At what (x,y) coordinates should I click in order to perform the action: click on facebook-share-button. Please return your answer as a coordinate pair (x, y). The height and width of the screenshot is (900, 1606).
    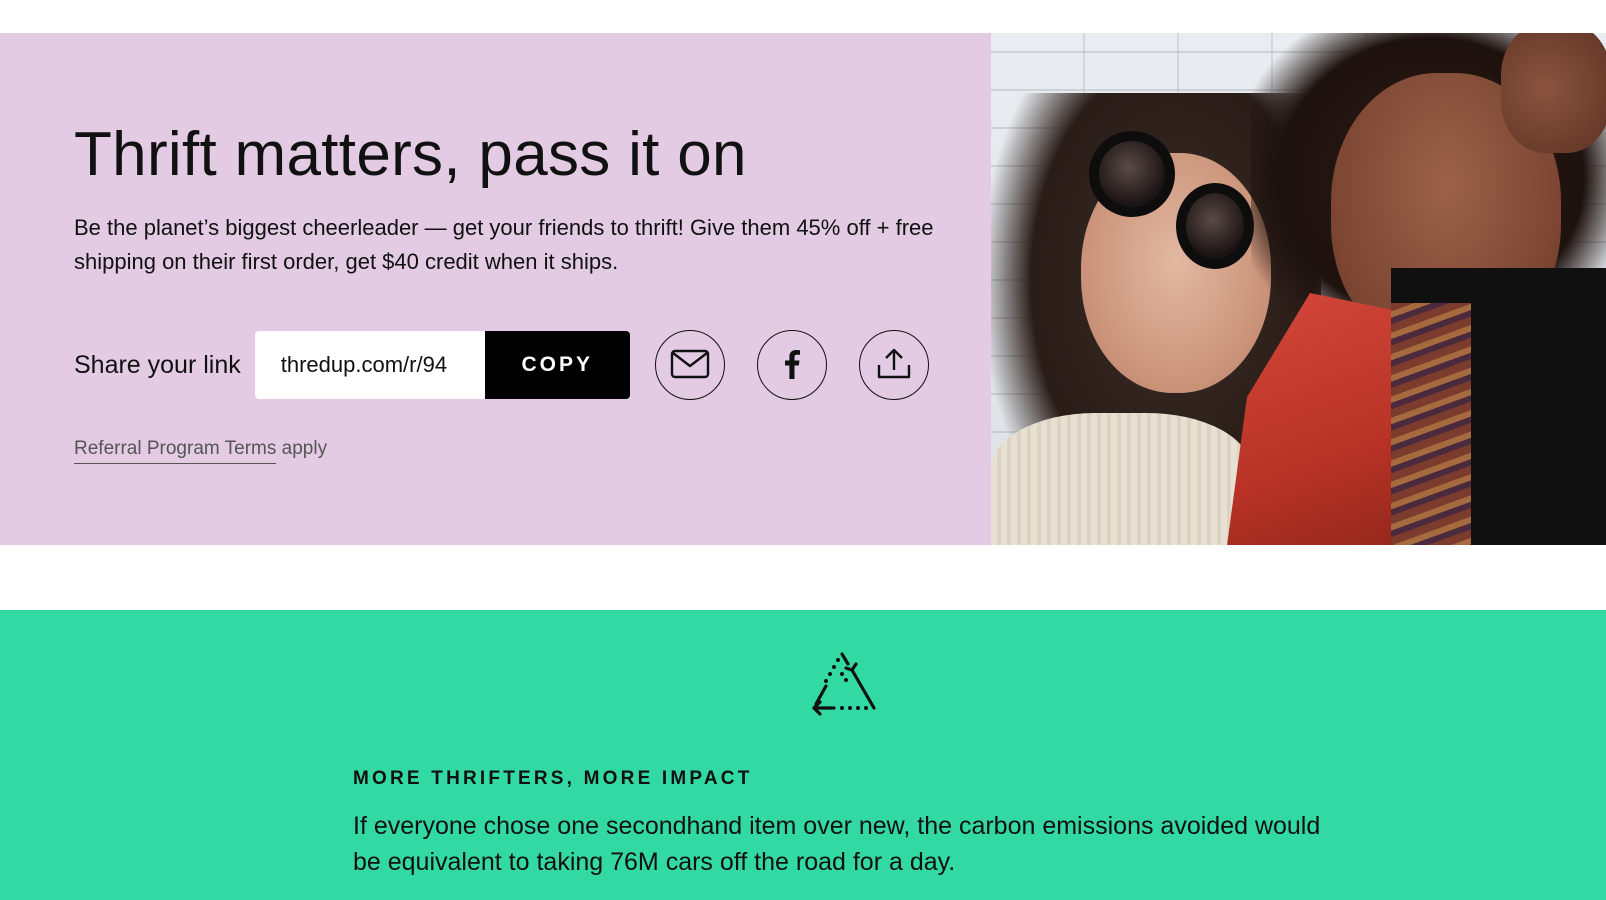
    Looking at the image, I should click on (791, 365).